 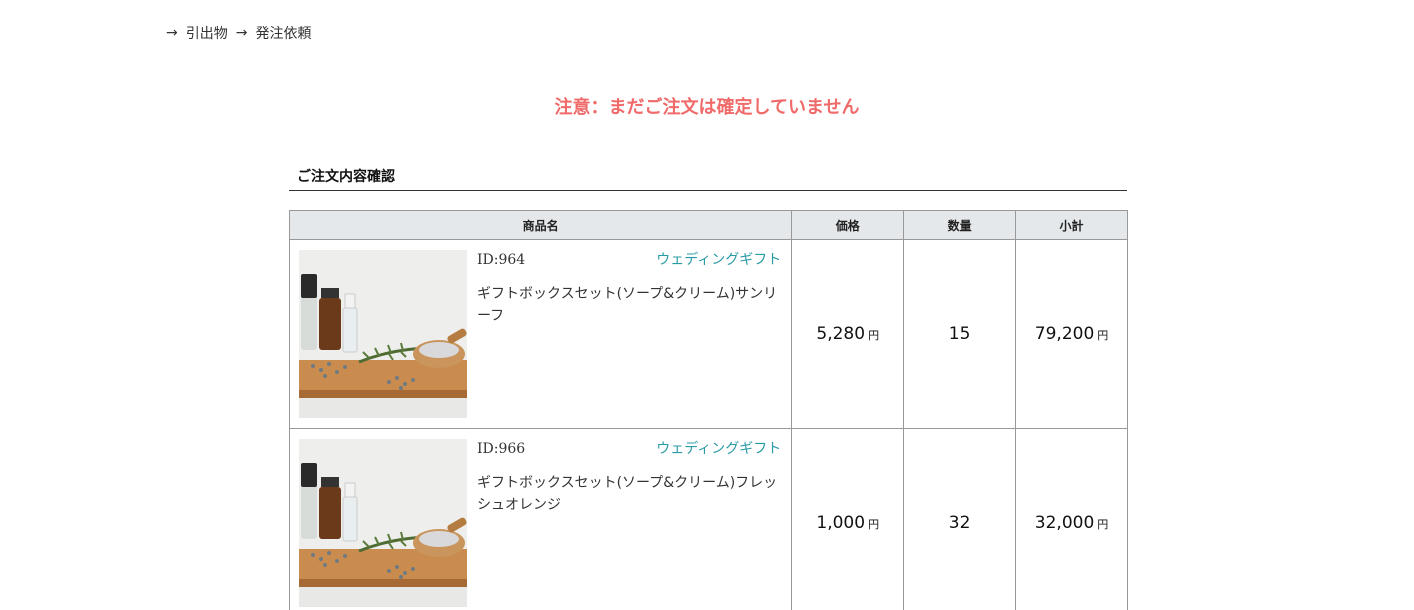 I want to click on product-id: ID:966, so click(x=501, y=449).